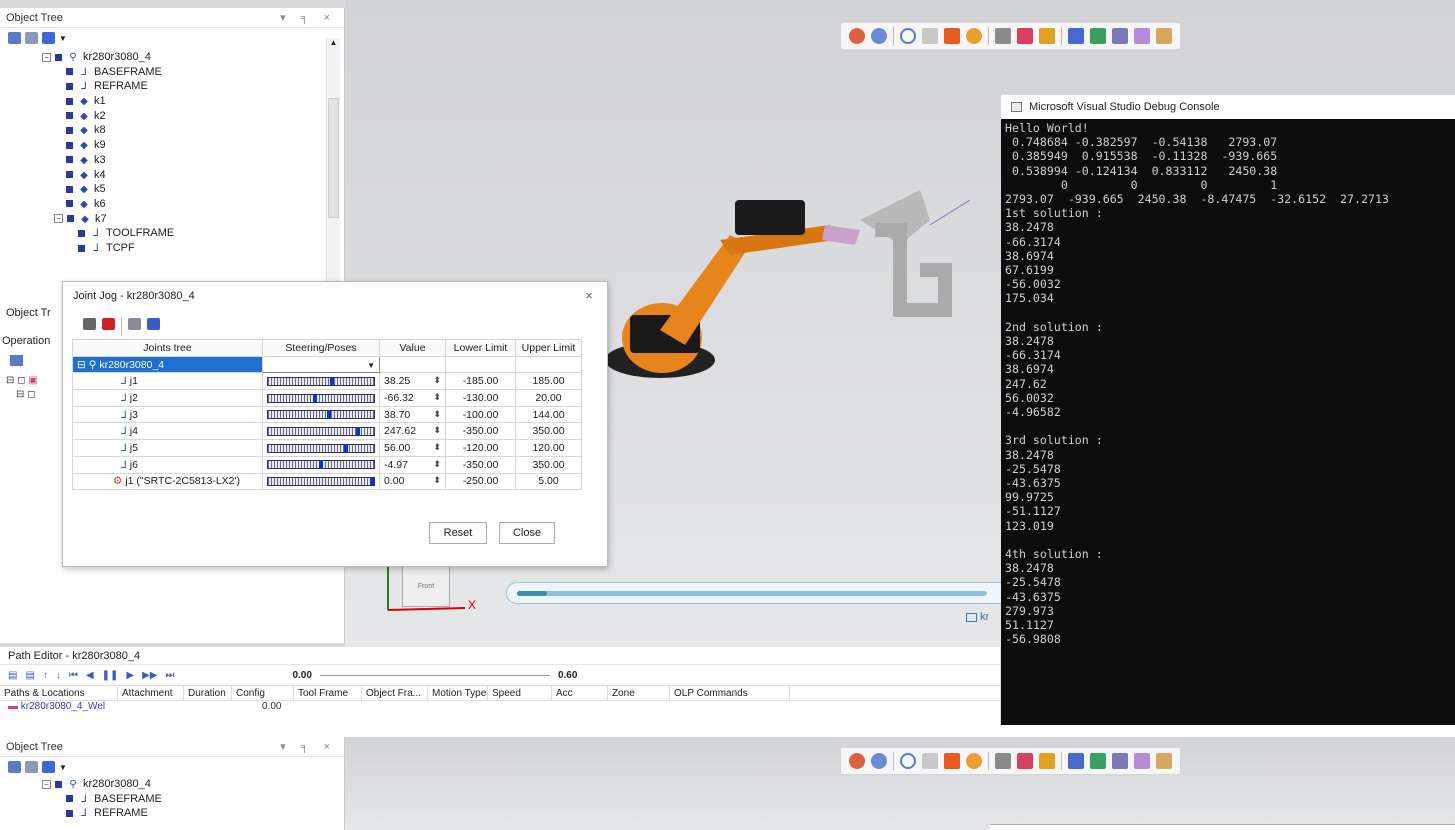  I want to click on render-mode-icon, so click(952, 761).